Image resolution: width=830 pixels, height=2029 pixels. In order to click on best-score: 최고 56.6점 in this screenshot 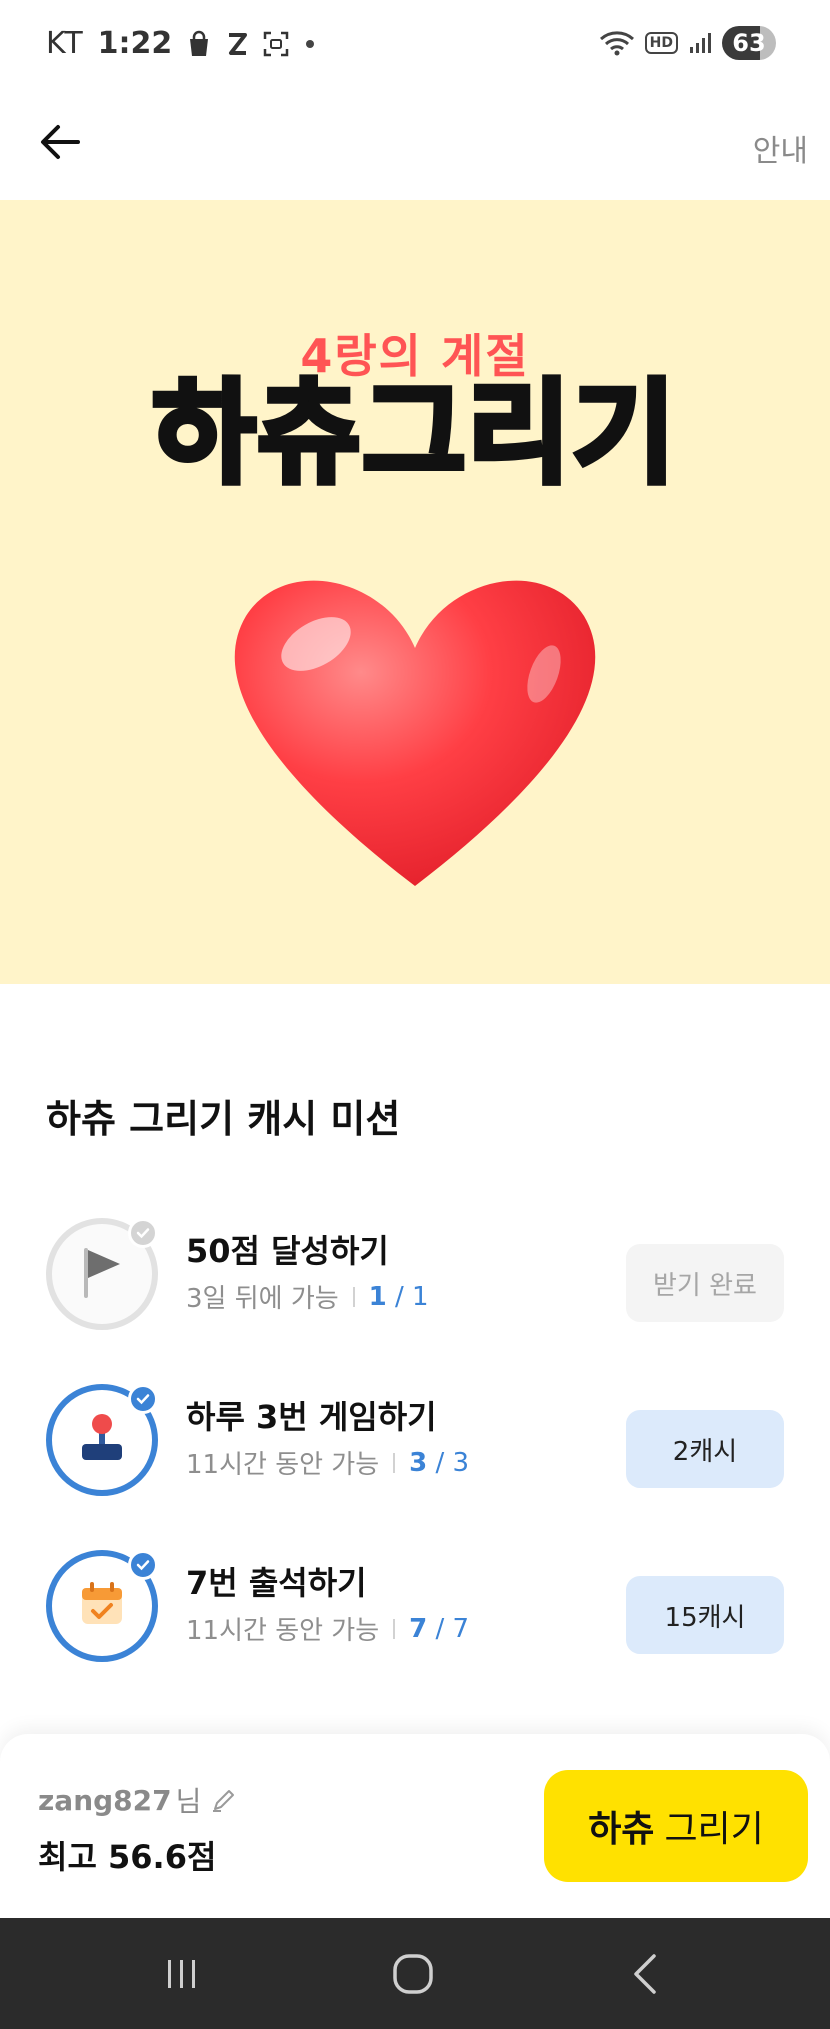, I will do `click(127, 1857)`.